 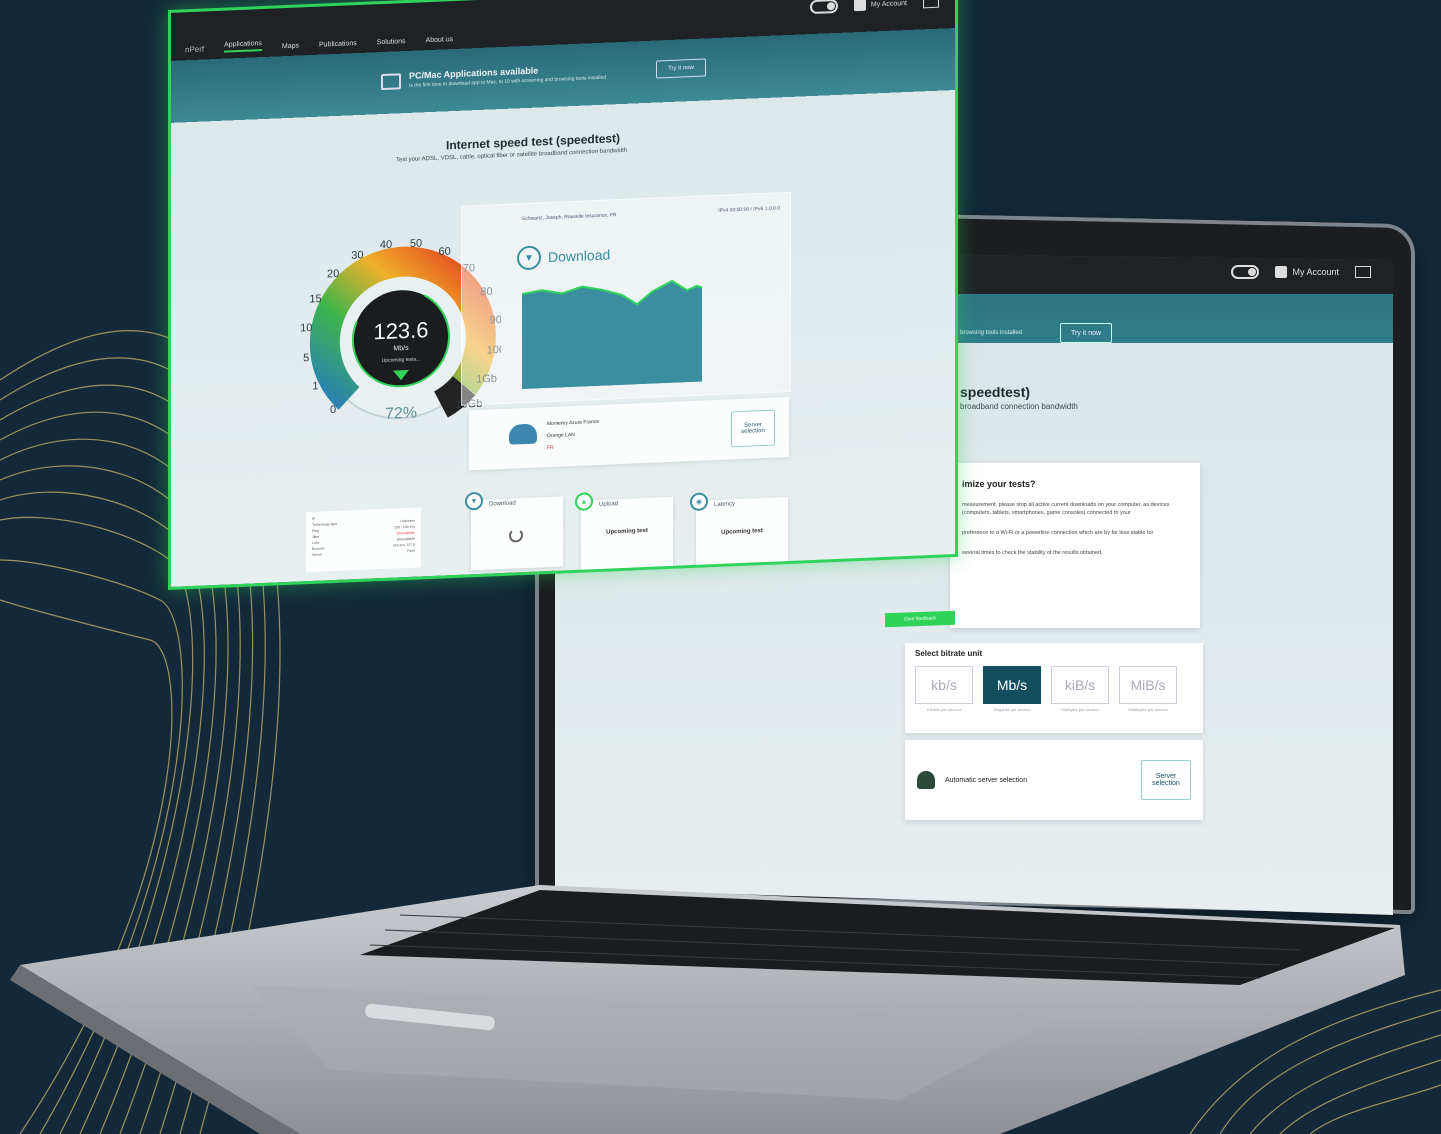 I want to click on gauge-tick-label: 0, so click(x=333, y=410).